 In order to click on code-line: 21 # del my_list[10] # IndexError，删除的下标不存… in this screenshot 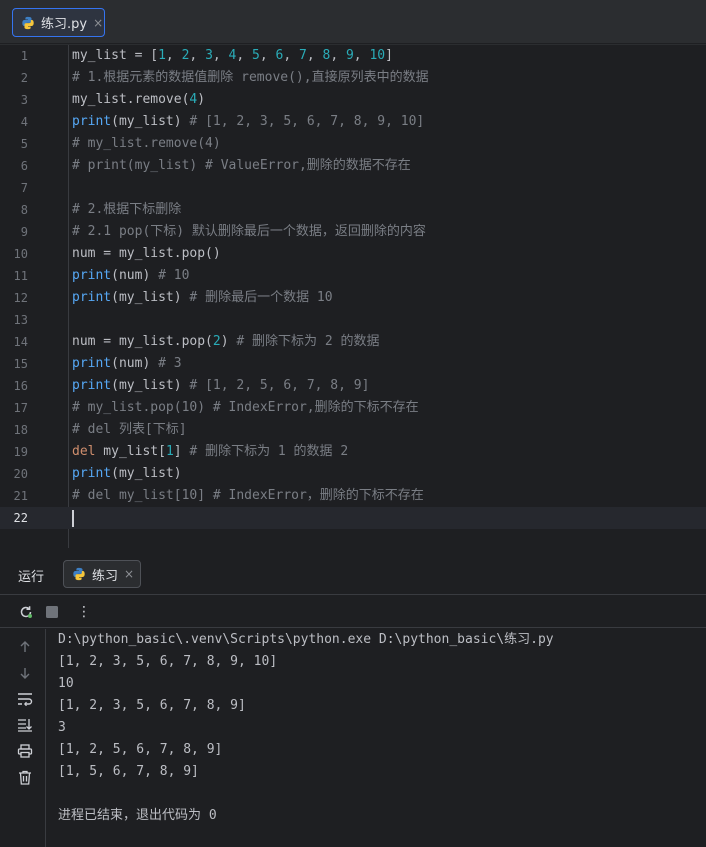, I will do `click(353, 496)`.